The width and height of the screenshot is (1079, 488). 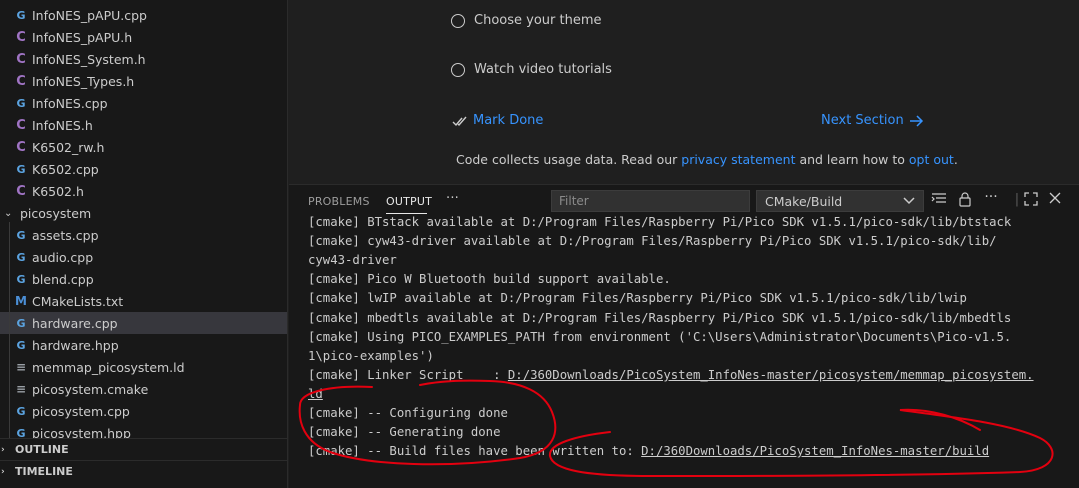 I want to click on file-item: C InfoNES_Types.h, so click(x=143, y=81).